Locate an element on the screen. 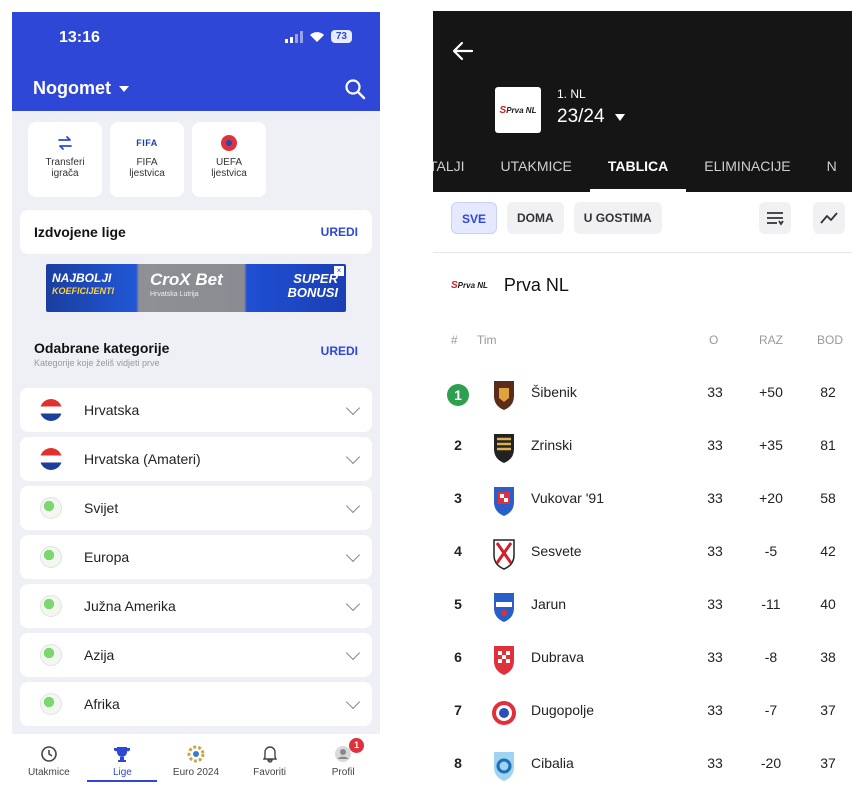  position-number: 8 is located at coordinates (458, 763).